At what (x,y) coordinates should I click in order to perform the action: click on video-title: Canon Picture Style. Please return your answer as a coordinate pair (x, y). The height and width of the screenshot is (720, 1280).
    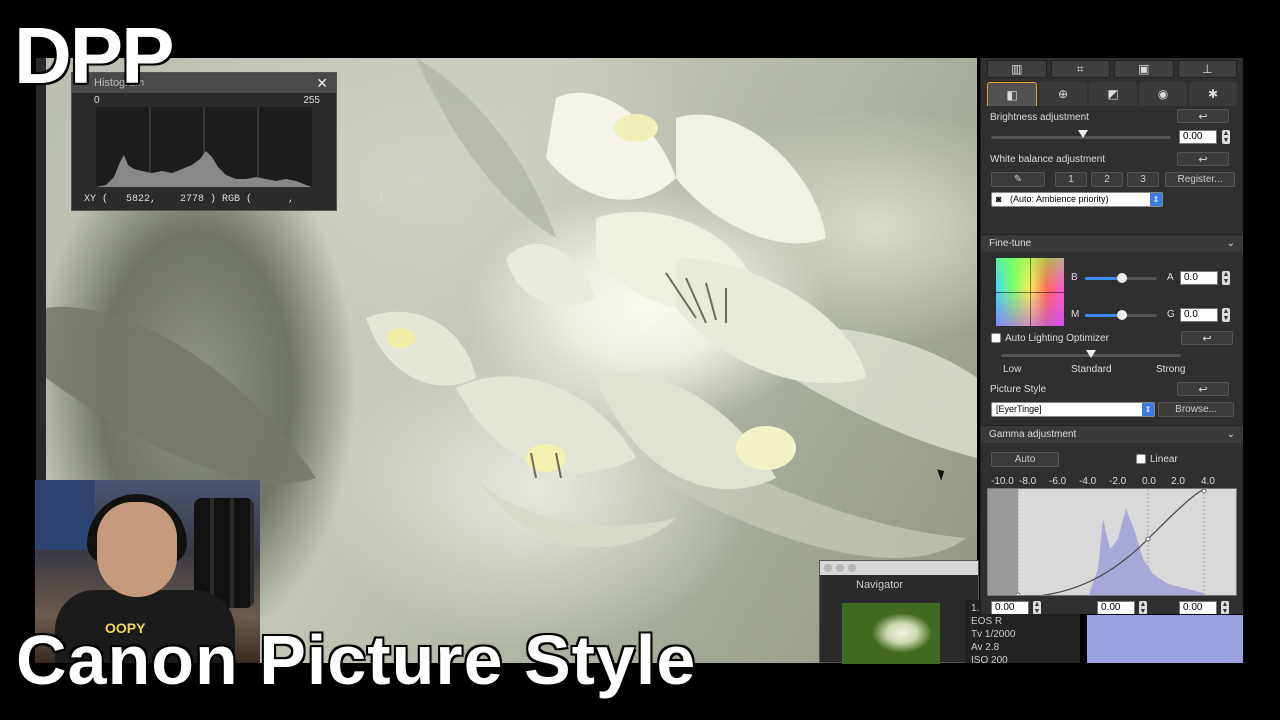
    Looking at the image, I should click on (356, 660).